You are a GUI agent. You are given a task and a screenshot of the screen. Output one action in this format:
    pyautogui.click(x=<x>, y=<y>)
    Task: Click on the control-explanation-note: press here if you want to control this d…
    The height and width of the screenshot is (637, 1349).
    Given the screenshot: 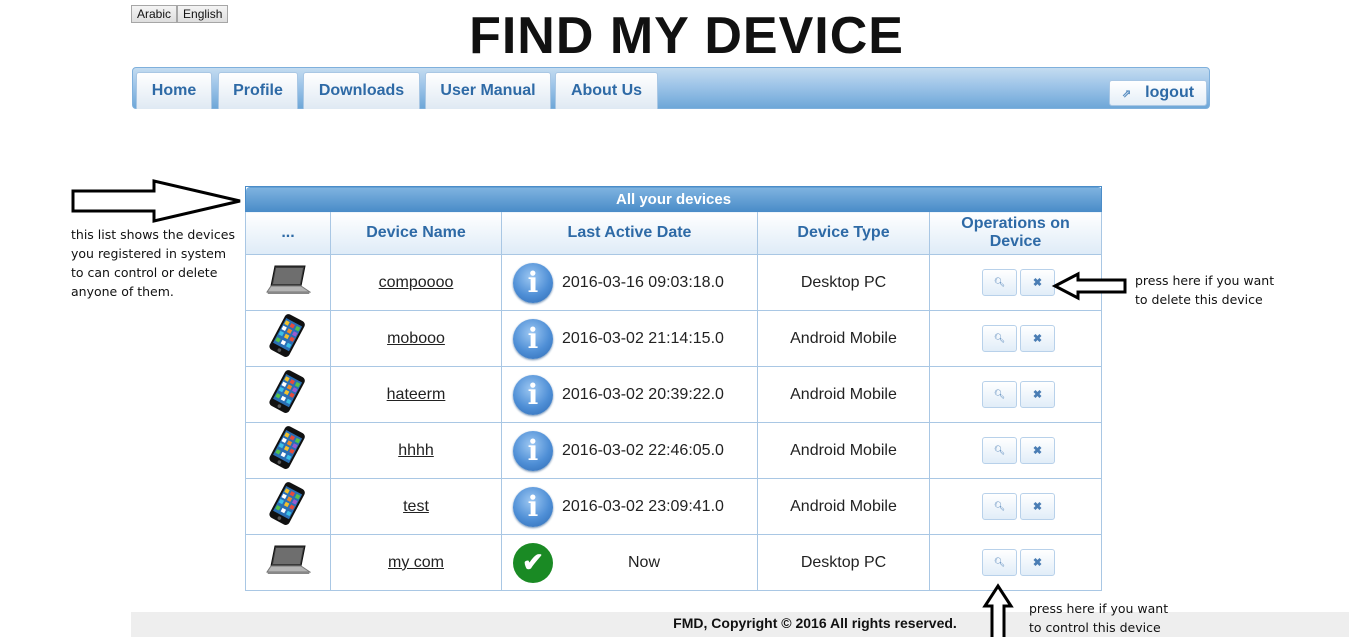 What is the action you would take?
    pyautogui.click(x=1098, y=618)
    